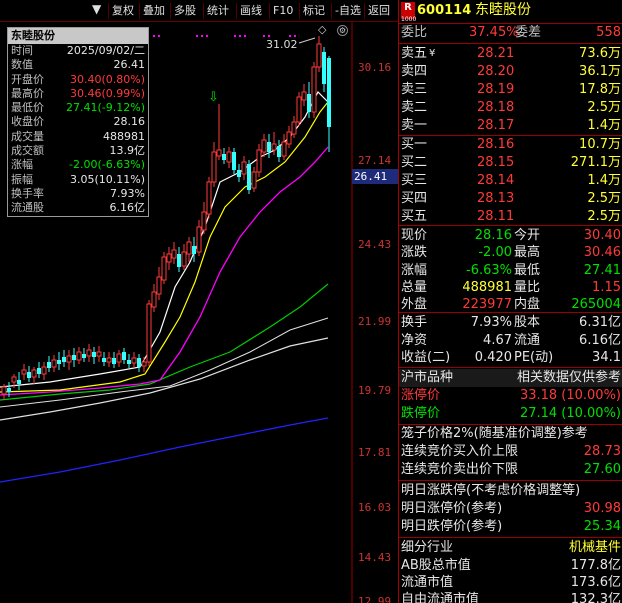 This screenshot has height=603, width=622. Describe the element at coordinates (127, 193) in the screenshot. I see `data-window-value: 7.93%` at that location.